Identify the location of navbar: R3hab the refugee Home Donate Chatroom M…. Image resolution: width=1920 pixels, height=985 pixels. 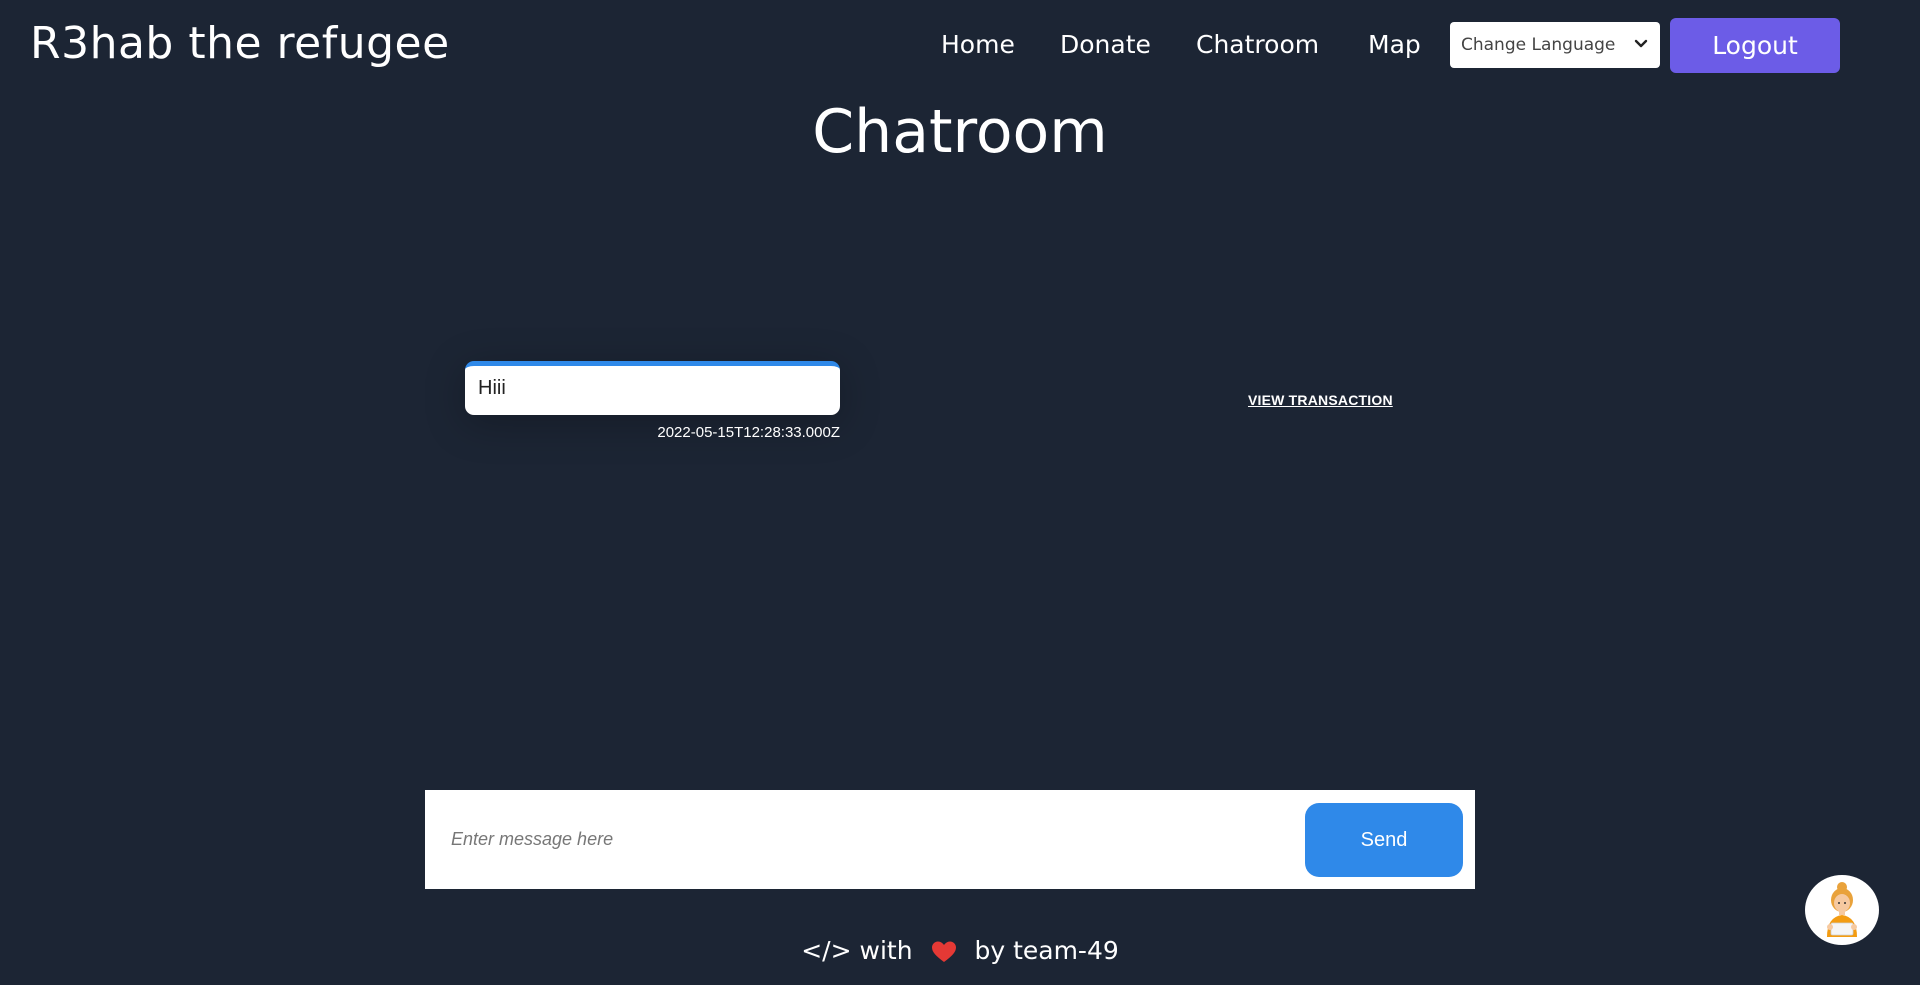
(960, 46).